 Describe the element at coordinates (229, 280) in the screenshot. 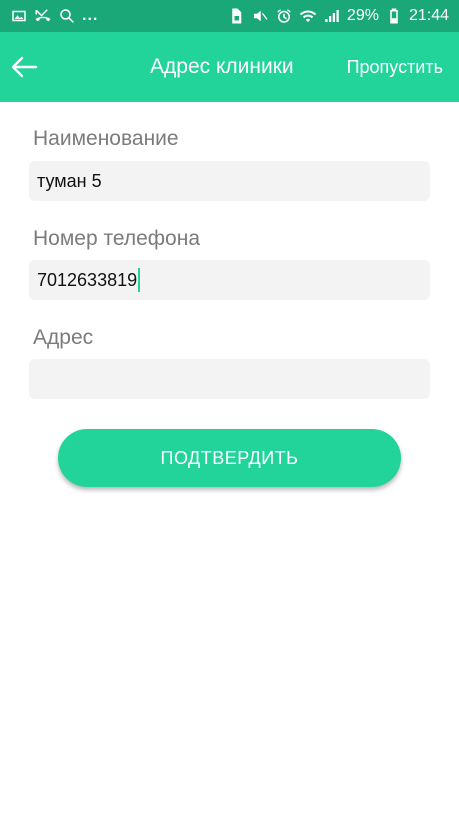

I see `phone-input` at that location.